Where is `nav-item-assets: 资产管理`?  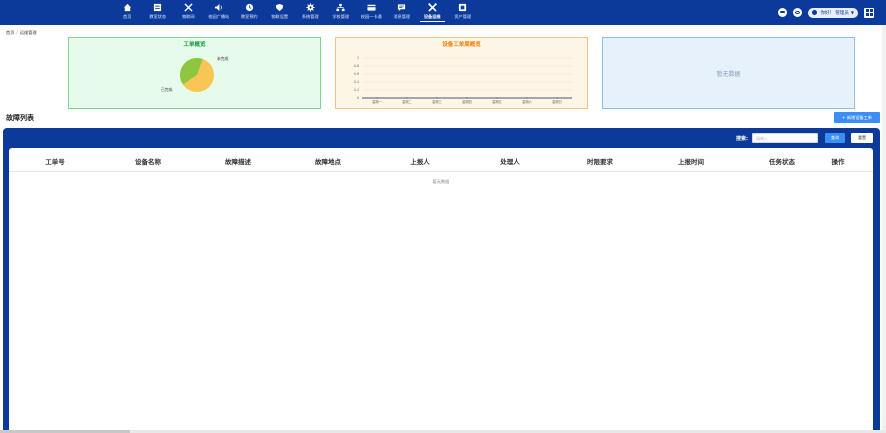
nav-item-assets: 资产管理 is located at coordinates (463, 12).